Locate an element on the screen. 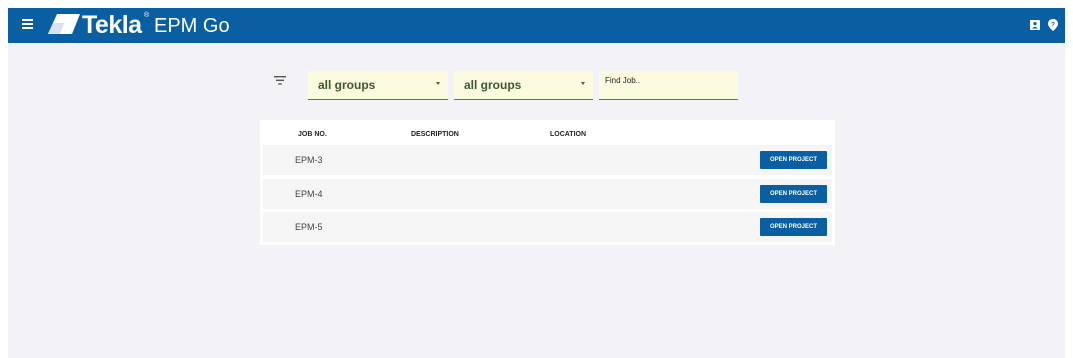  table-row: EPM-3 OPEN PROJECT is located at coordinates (547, 160).